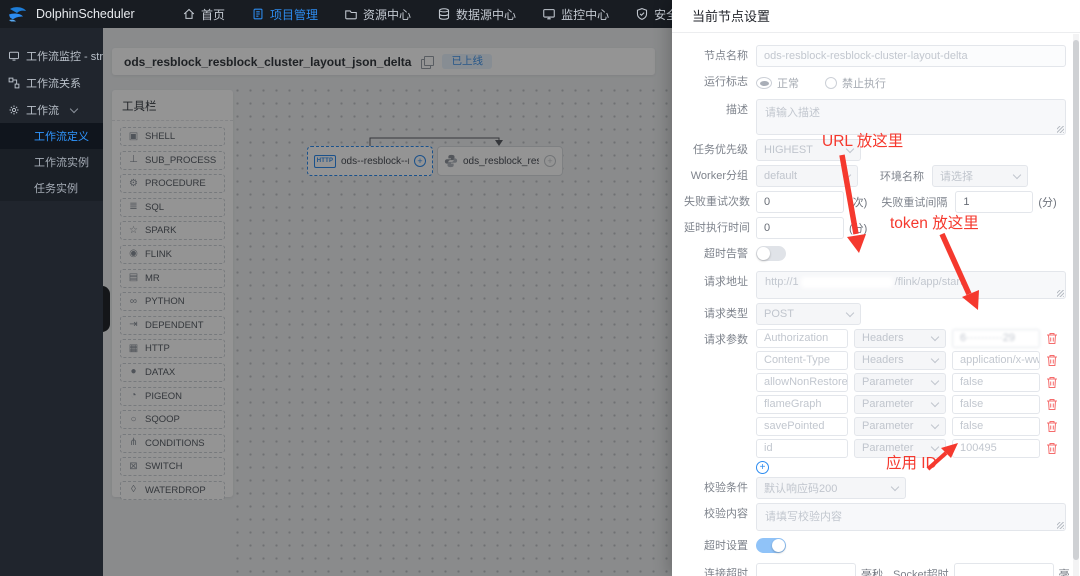  I want to click on worker-group-value: default, so click(781, 176).